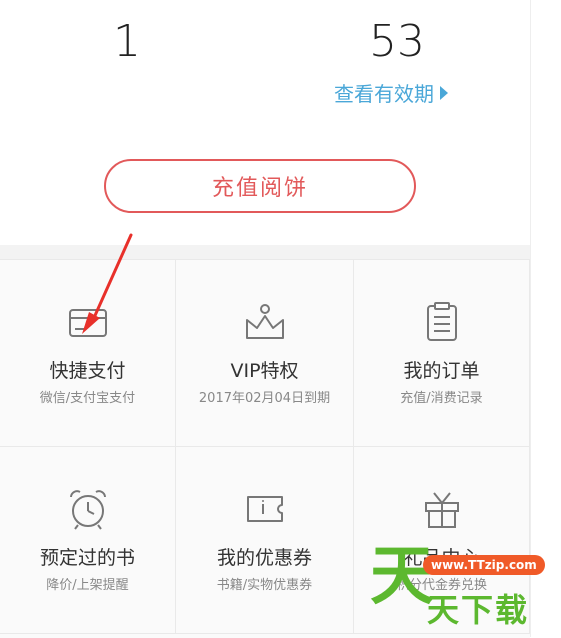 Image resolution: width=561 pixels, height=638 pixels. Describe the element at coordinates (441, 510) in the screenshot. I see `gift-icon` at that location.